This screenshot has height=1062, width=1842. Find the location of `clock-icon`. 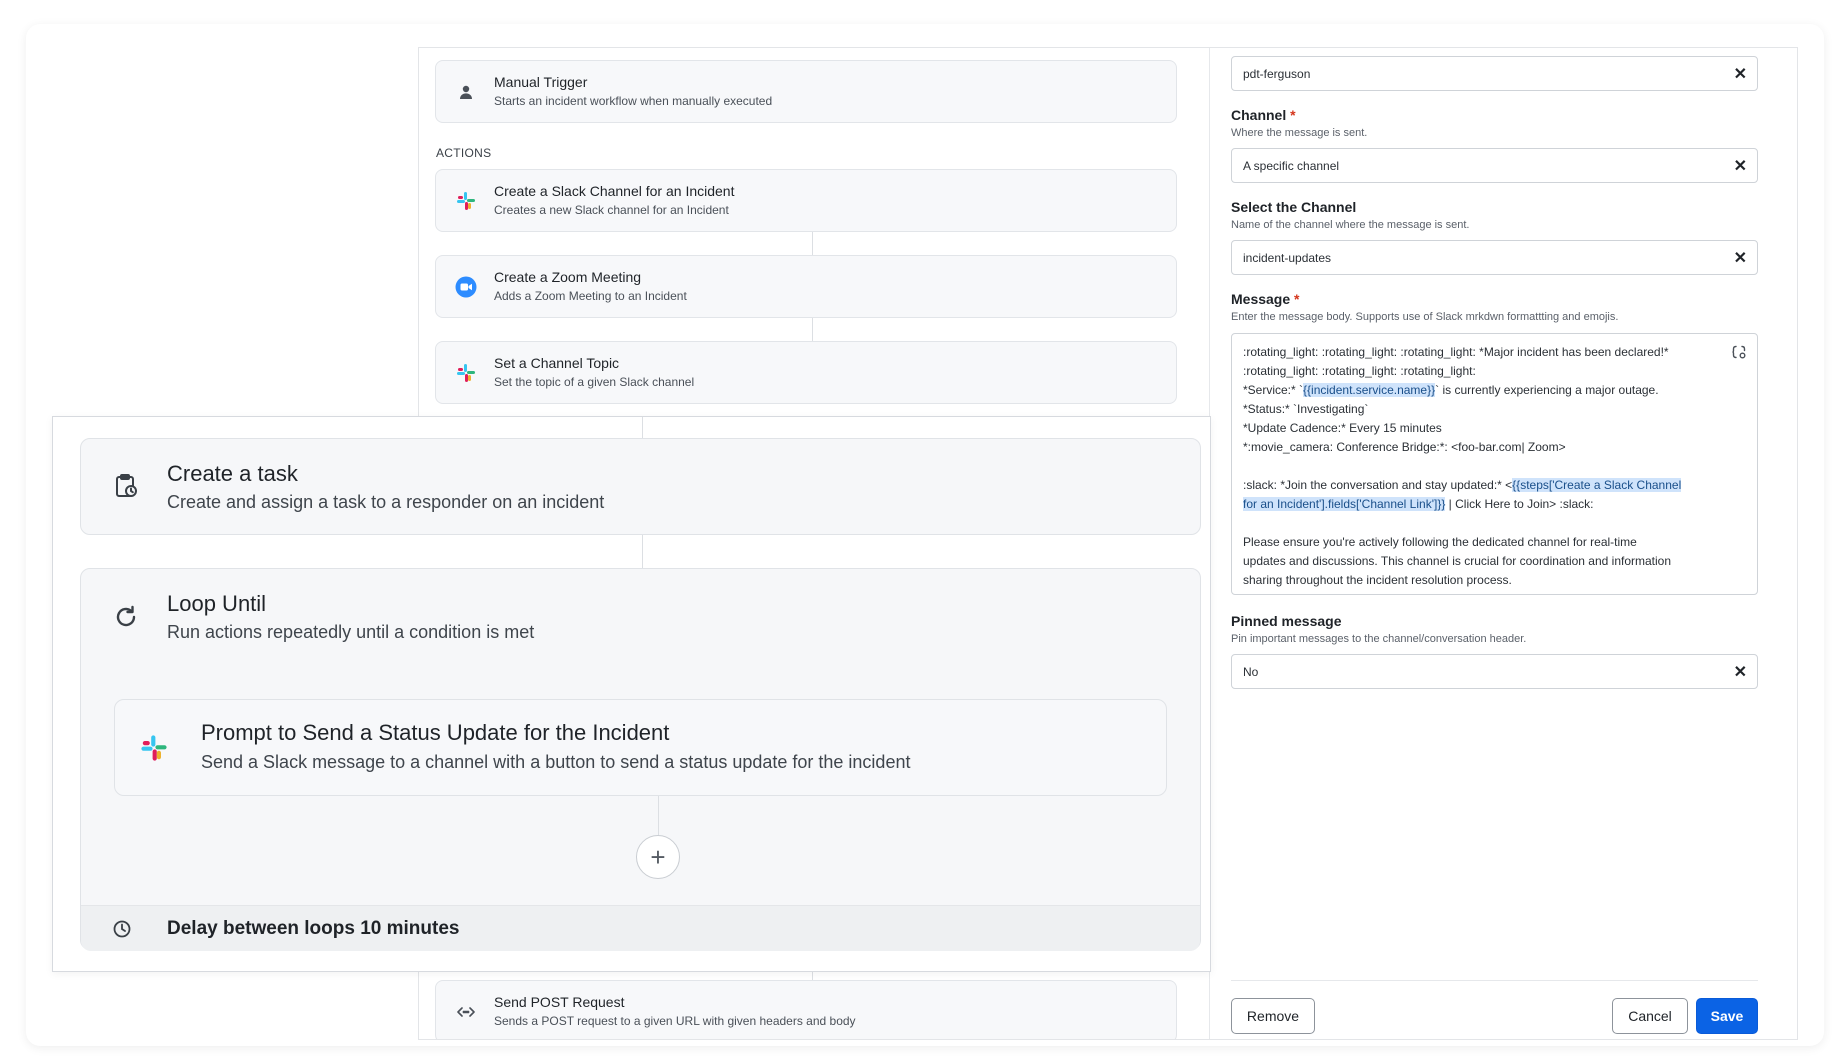

clock-icon is located at coordinates (122, 929).